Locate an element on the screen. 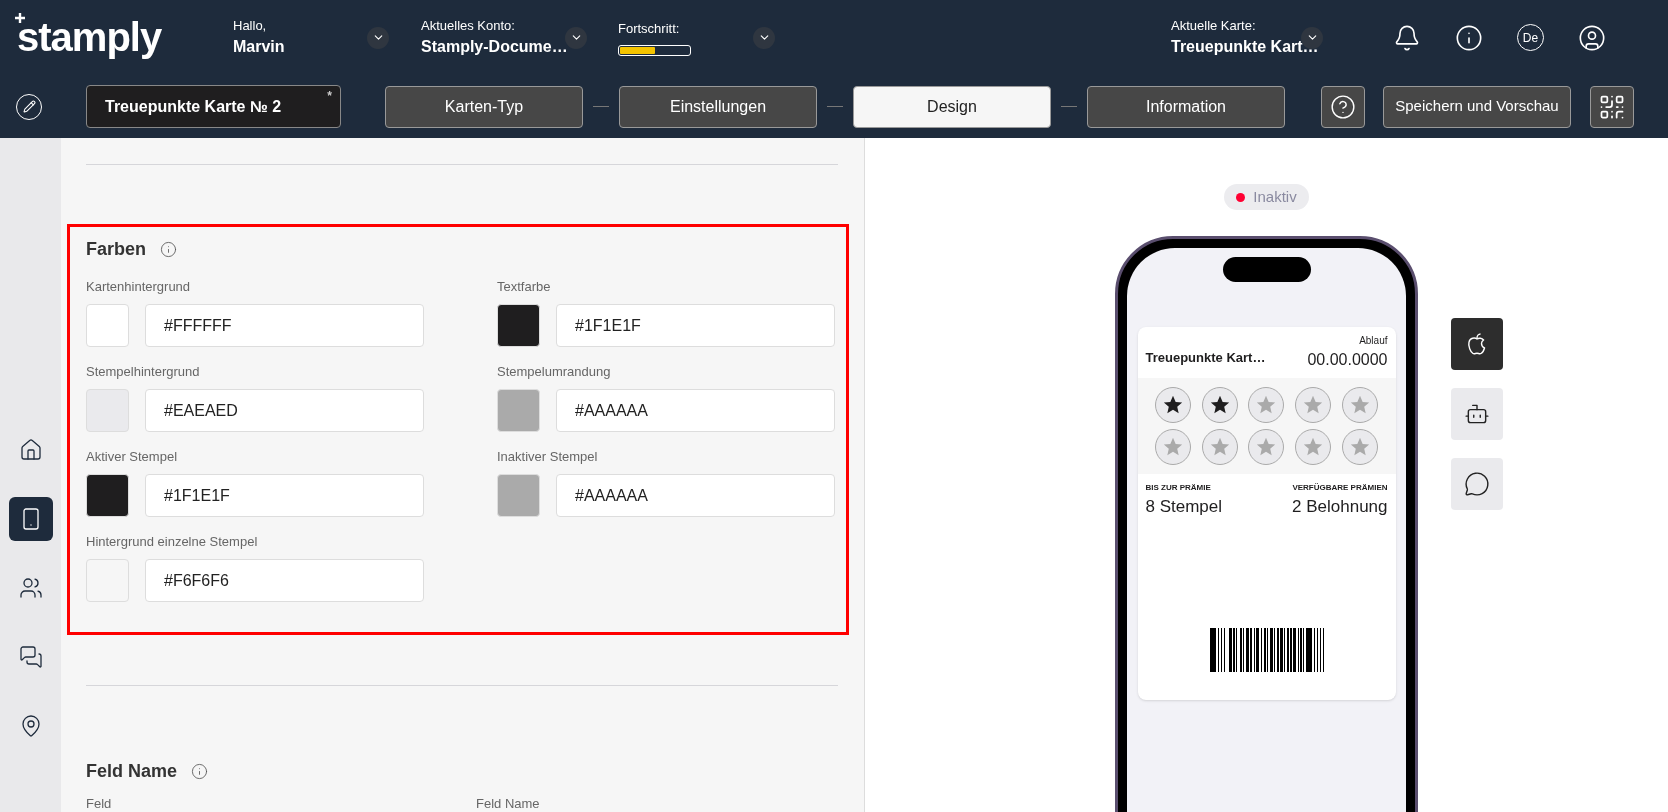  chat-icon is located at coordinates (30, 657).